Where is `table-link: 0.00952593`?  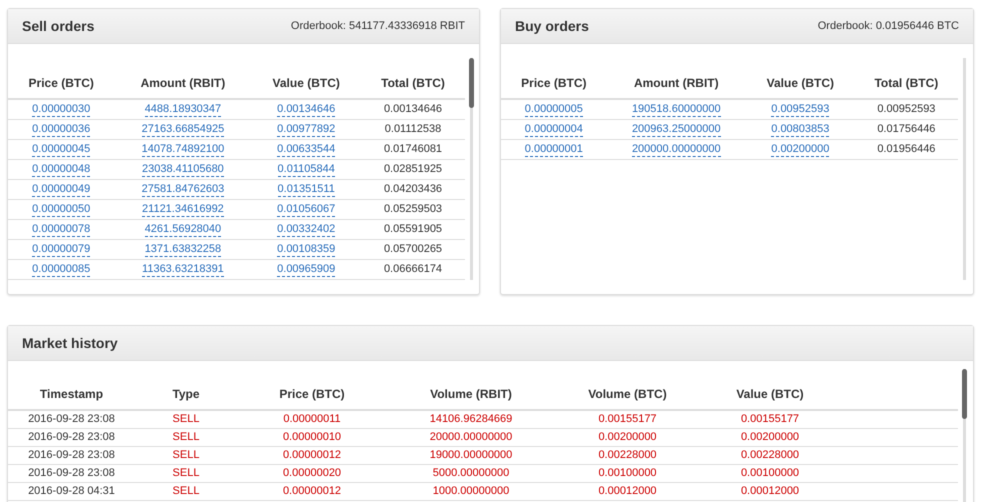 table-link: 0.00952593 is located at coordinates (800, 110).